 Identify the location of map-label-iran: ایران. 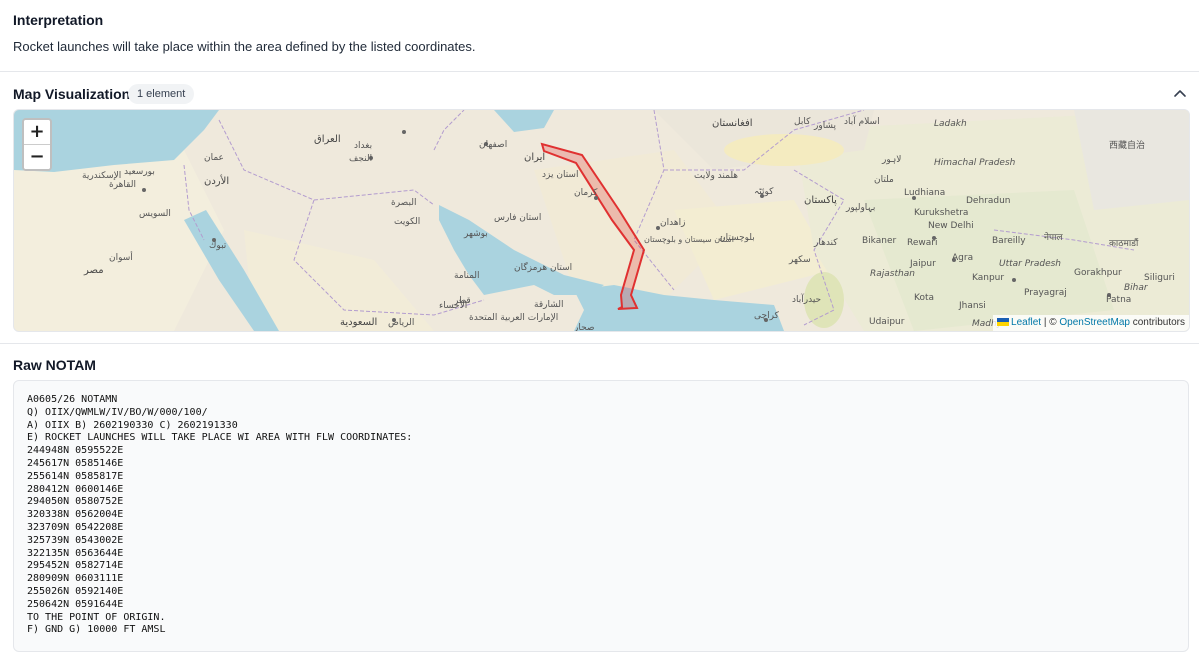
(534, 157).